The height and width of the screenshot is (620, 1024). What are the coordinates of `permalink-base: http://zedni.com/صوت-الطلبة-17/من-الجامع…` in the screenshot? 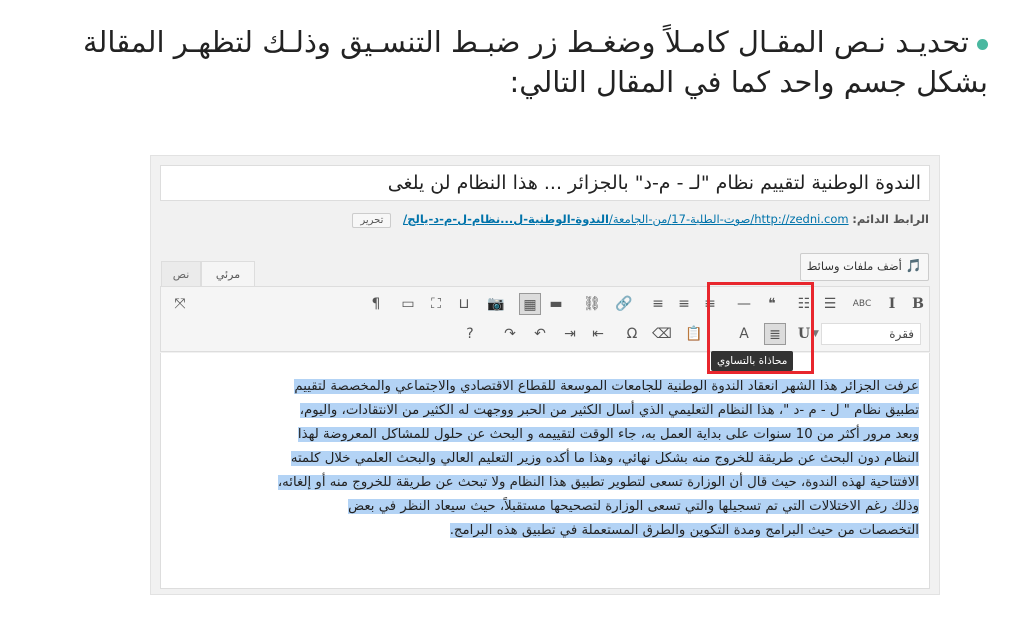 It's located at (728, 219).